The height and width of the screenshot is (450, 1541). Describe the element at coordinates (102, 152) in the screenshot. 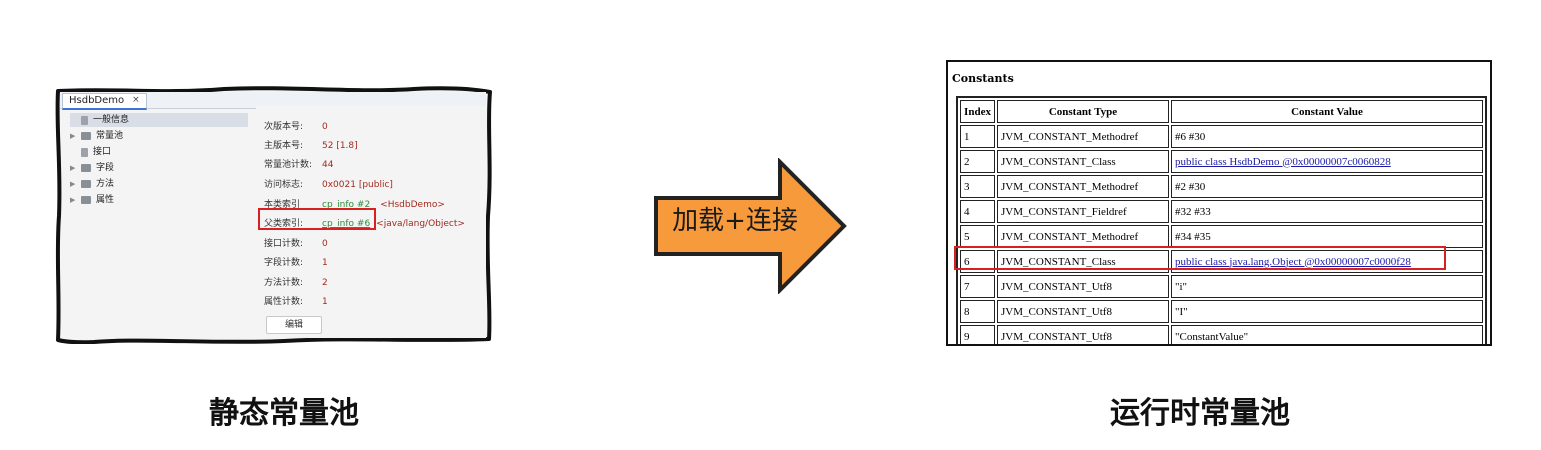

I see `tree-item-label: 接口` at that location.